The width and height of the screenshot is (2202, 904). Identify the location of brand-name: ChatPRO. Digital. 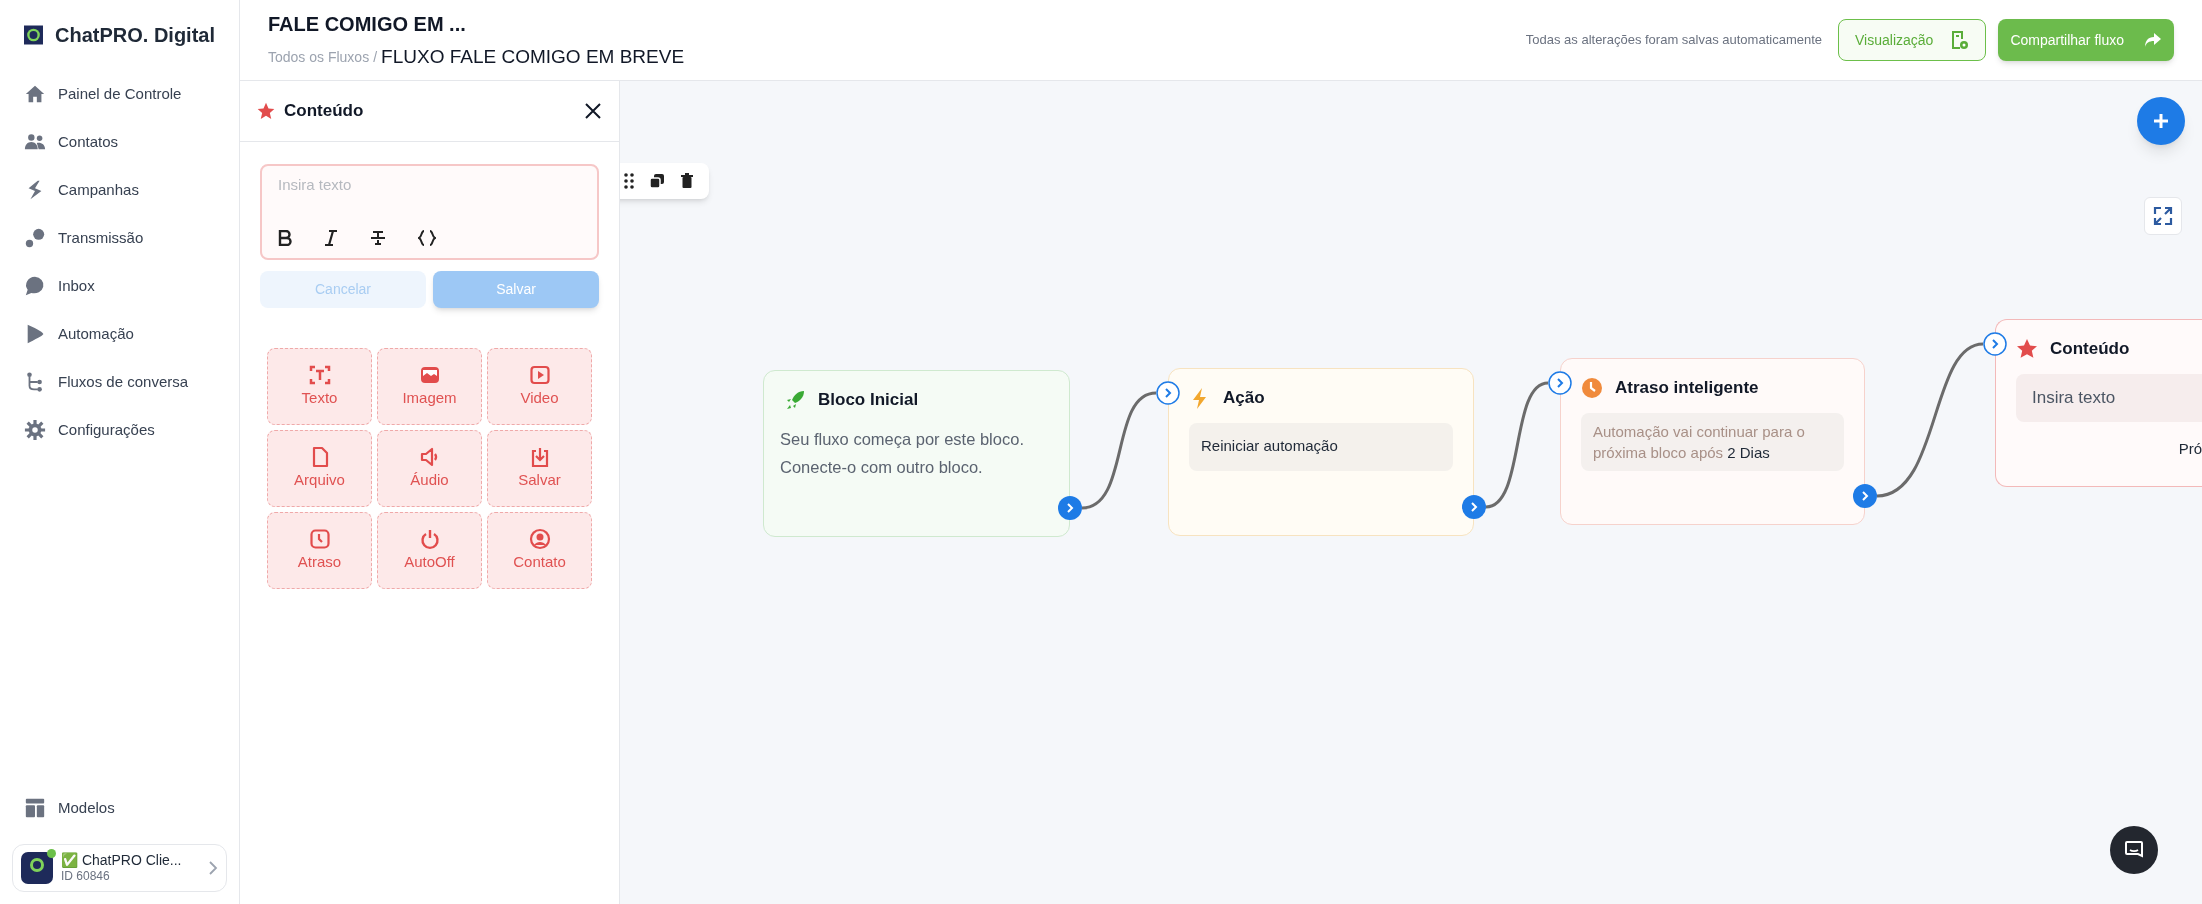
(135, 35).